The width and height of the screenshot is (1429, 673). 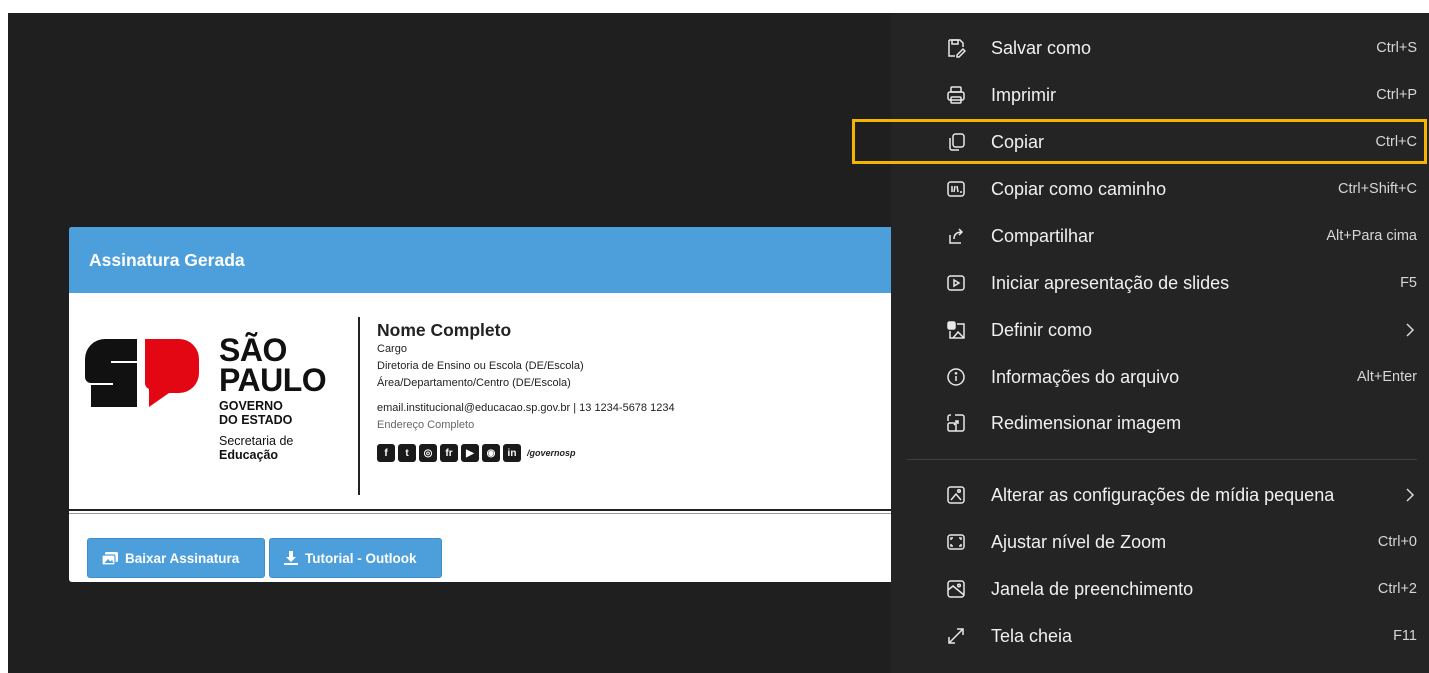 I want to click on signature-name: Nome Completo, so click(x=444, y=330).